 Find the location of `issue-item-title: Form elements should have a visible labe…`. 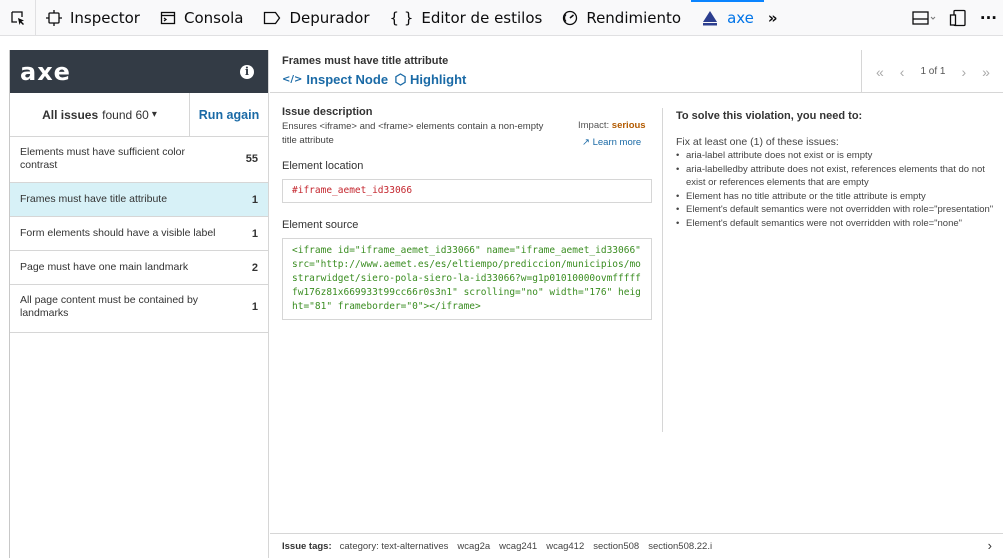

issue-item-title: Form elements should have a visible labe… is located at coordinates (118, 233).